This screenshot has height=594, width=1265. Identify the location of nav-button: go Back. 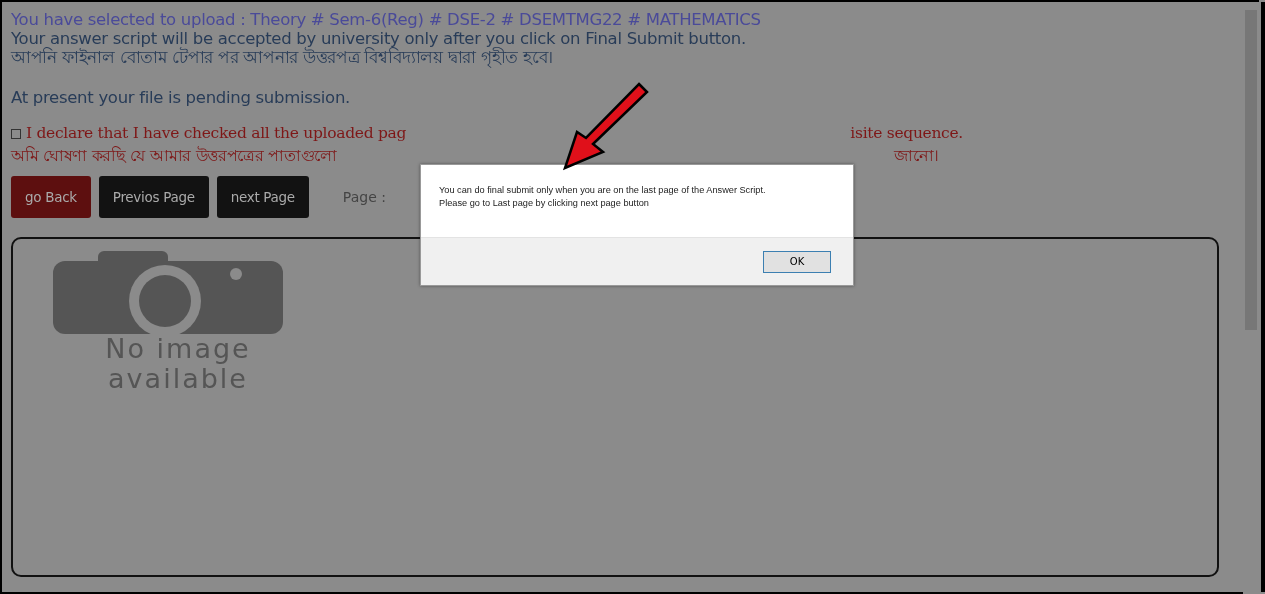
(51, 197).